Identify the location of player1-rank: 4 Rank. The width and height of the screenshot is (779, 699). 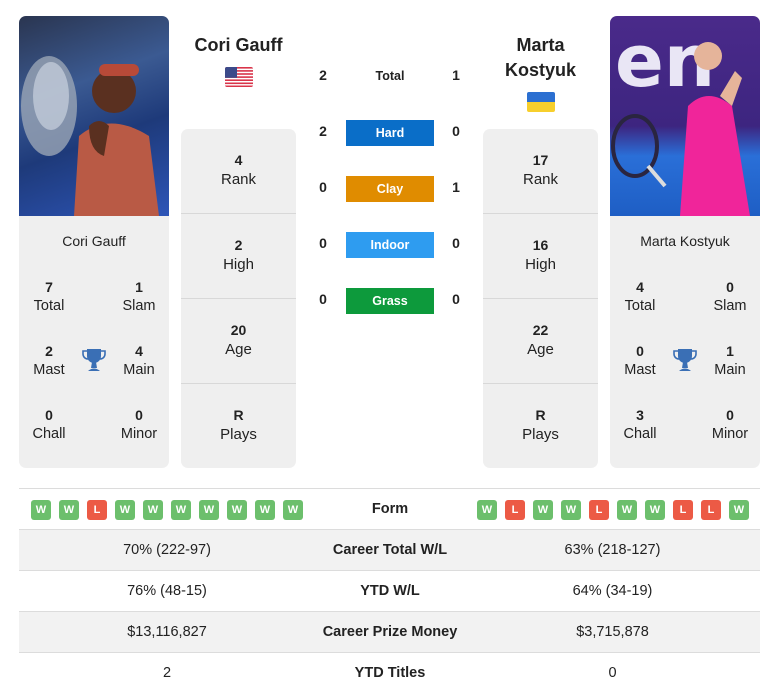
(238, 171).